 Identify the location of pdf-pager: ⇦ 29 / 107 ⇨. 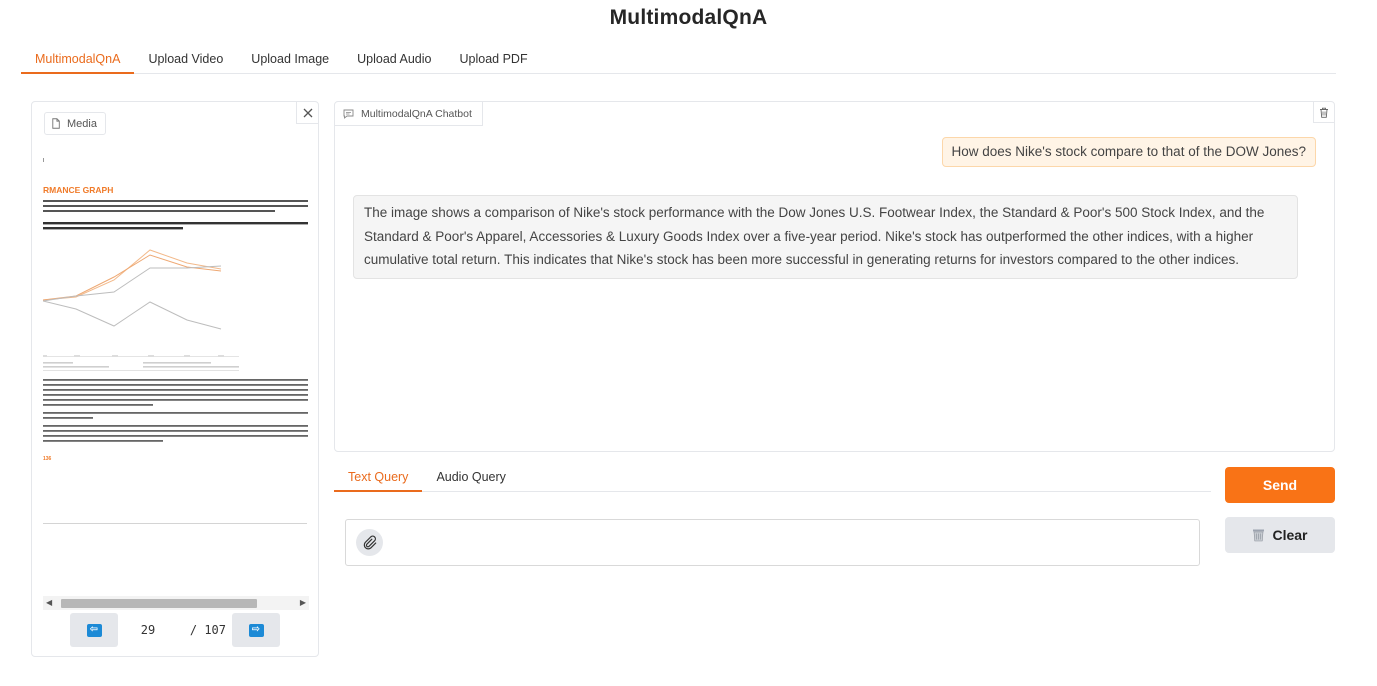
(175, 630).